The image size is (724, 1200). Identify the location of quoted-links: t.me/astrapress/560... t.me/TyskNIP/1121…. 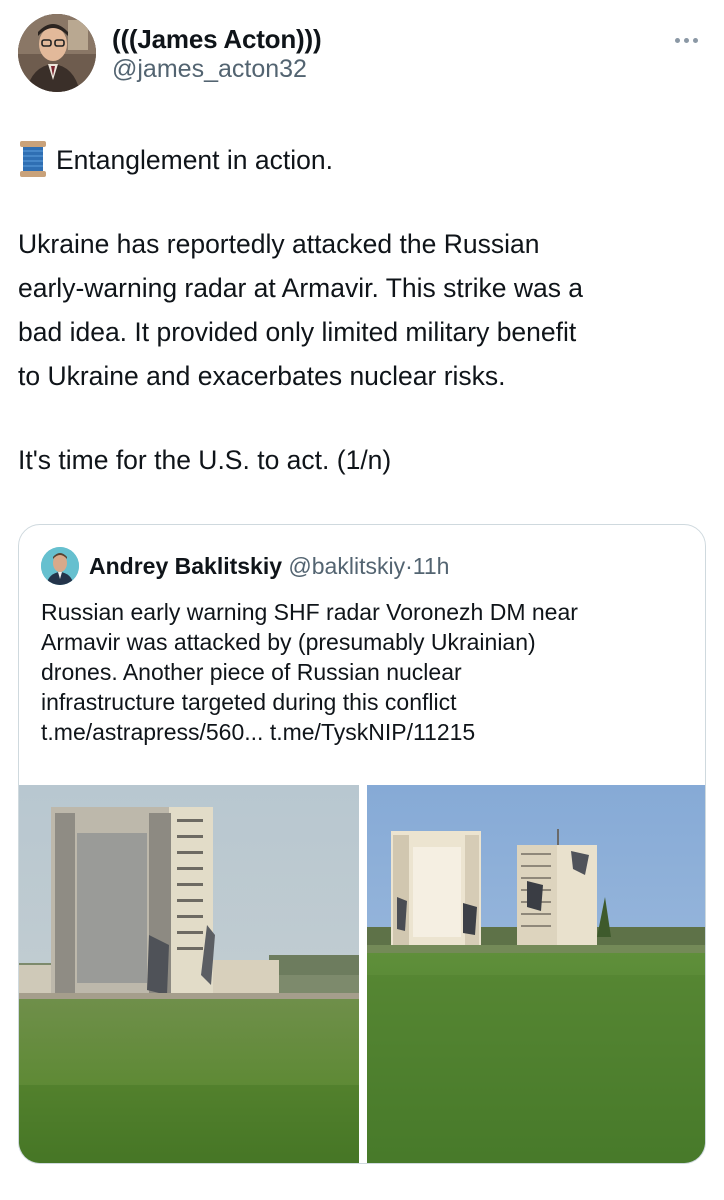
(366, 732).